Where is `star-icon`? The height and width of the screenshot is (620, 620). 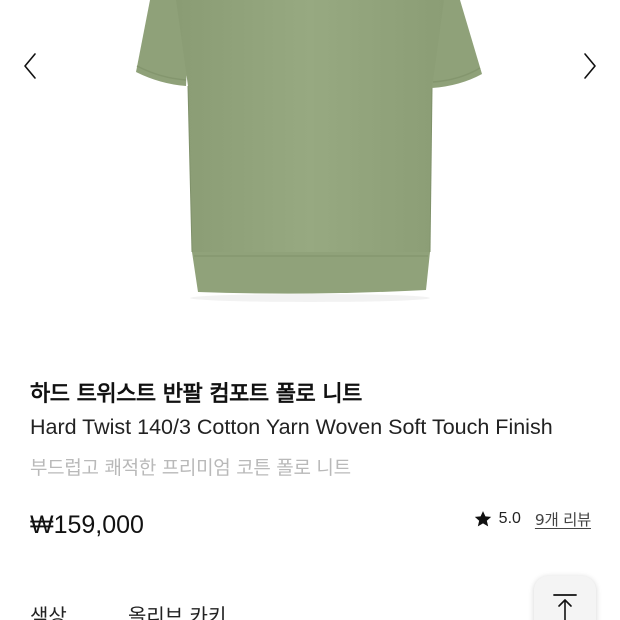
star-icon is located at coordinates (482, 519).